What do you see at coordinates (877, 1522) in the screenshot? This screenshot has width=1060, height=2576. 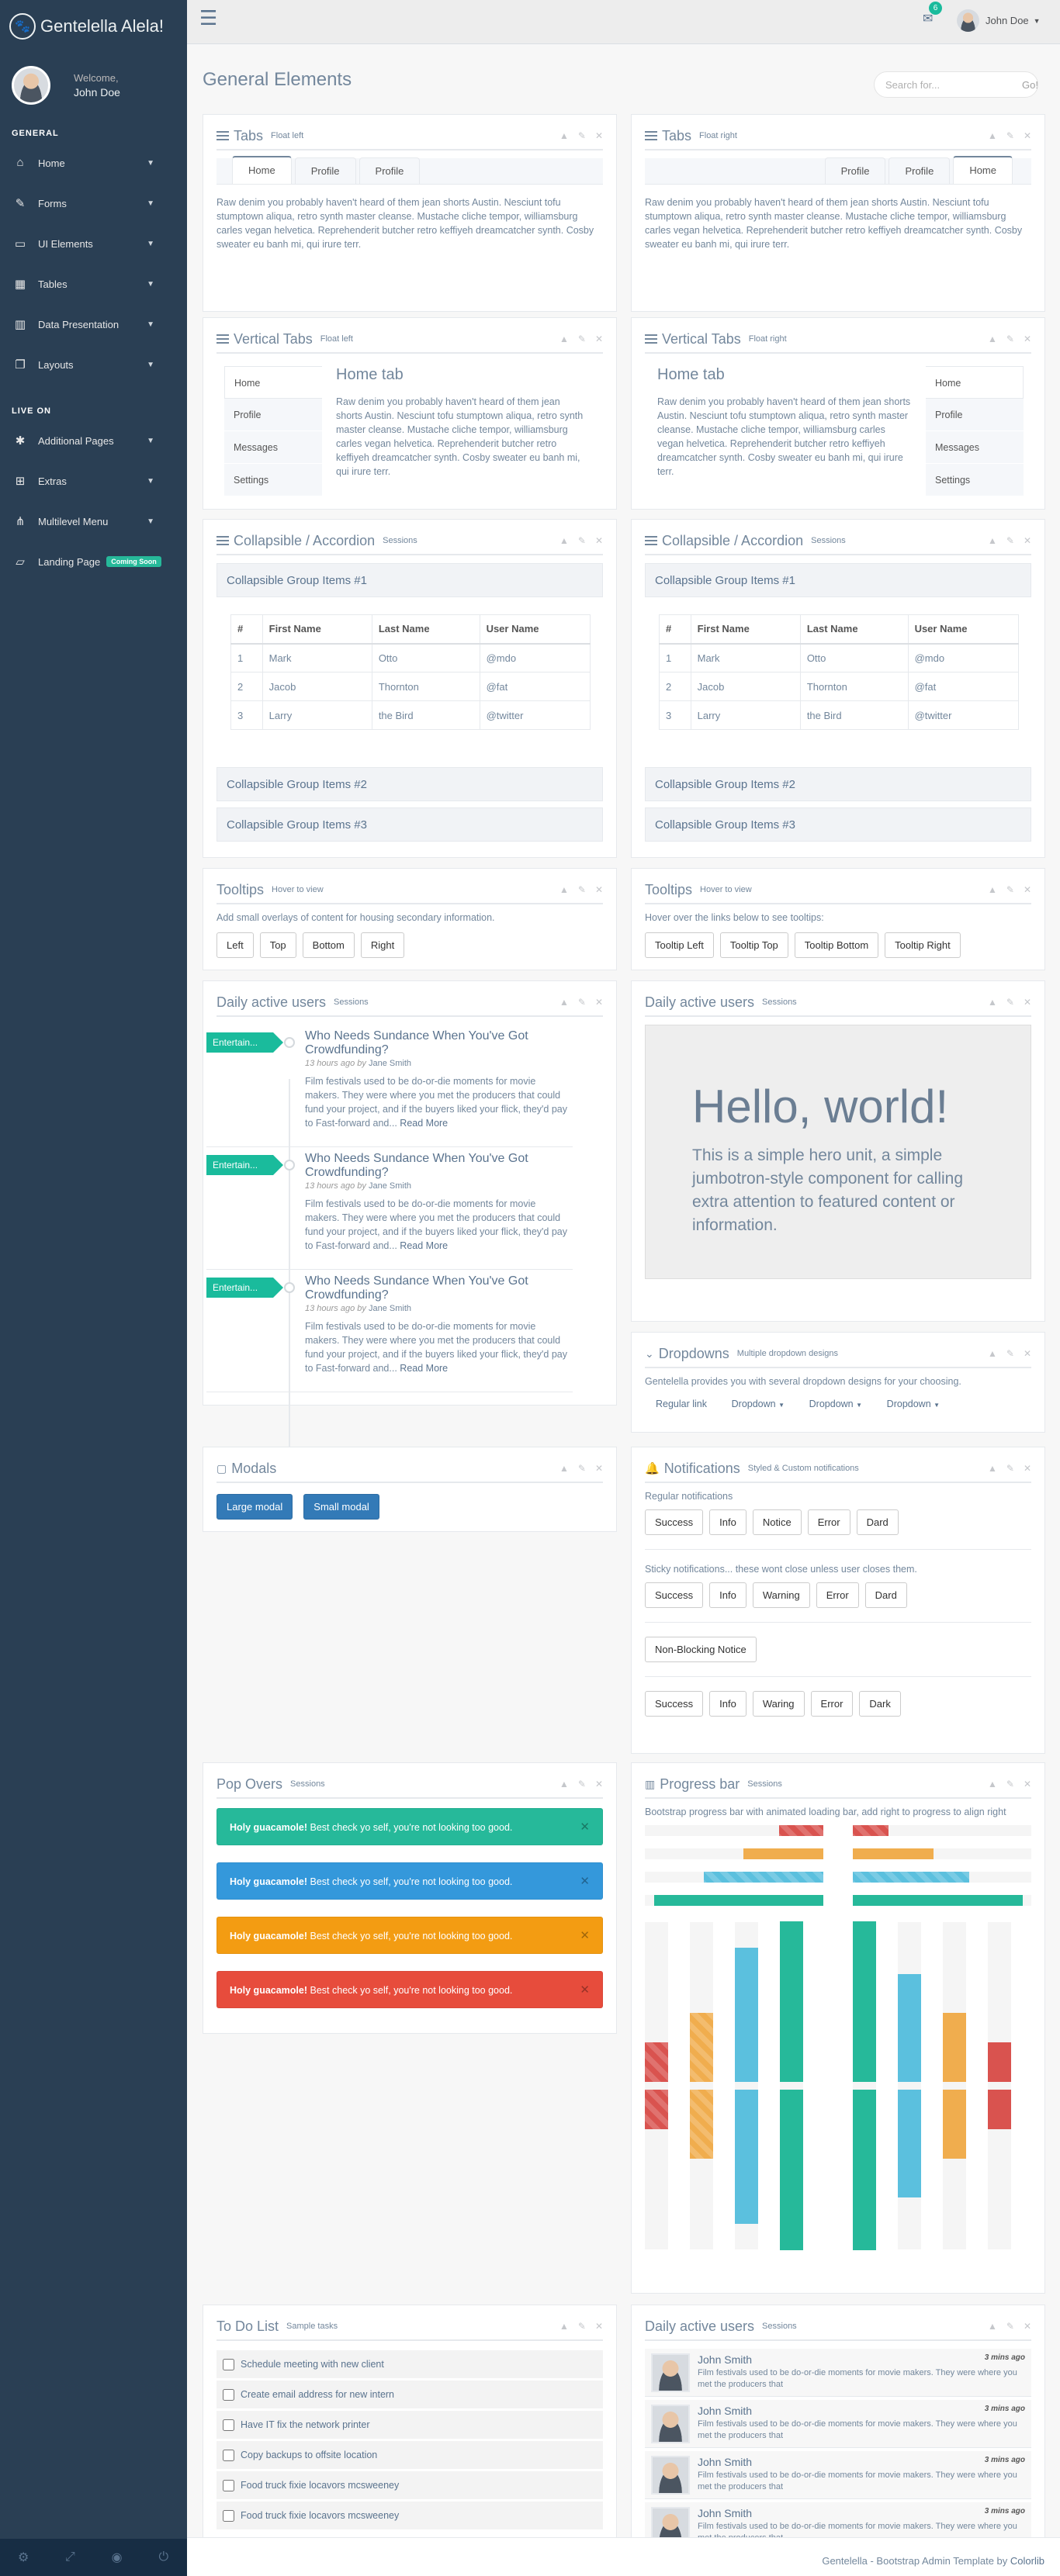 I see `notify-dark-button: Dard` at bounding box center [877, 1522].